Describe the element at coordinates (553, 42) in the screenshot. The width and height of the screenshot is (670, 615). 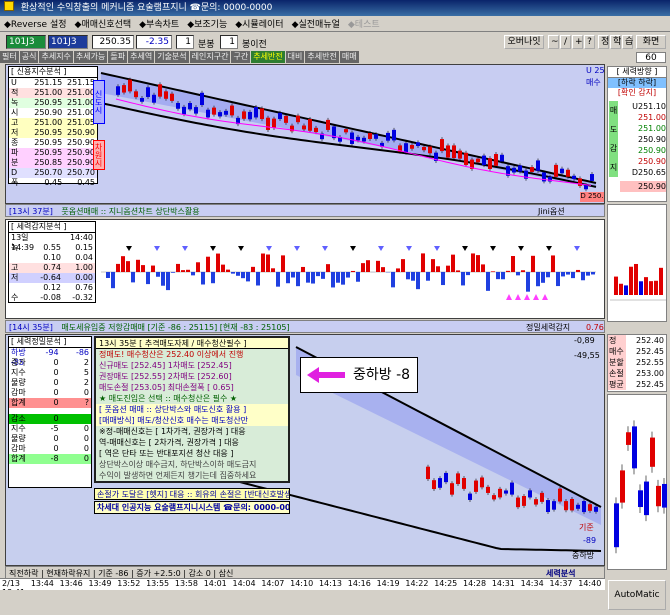
I see `tool-button-0: ~` at that location.